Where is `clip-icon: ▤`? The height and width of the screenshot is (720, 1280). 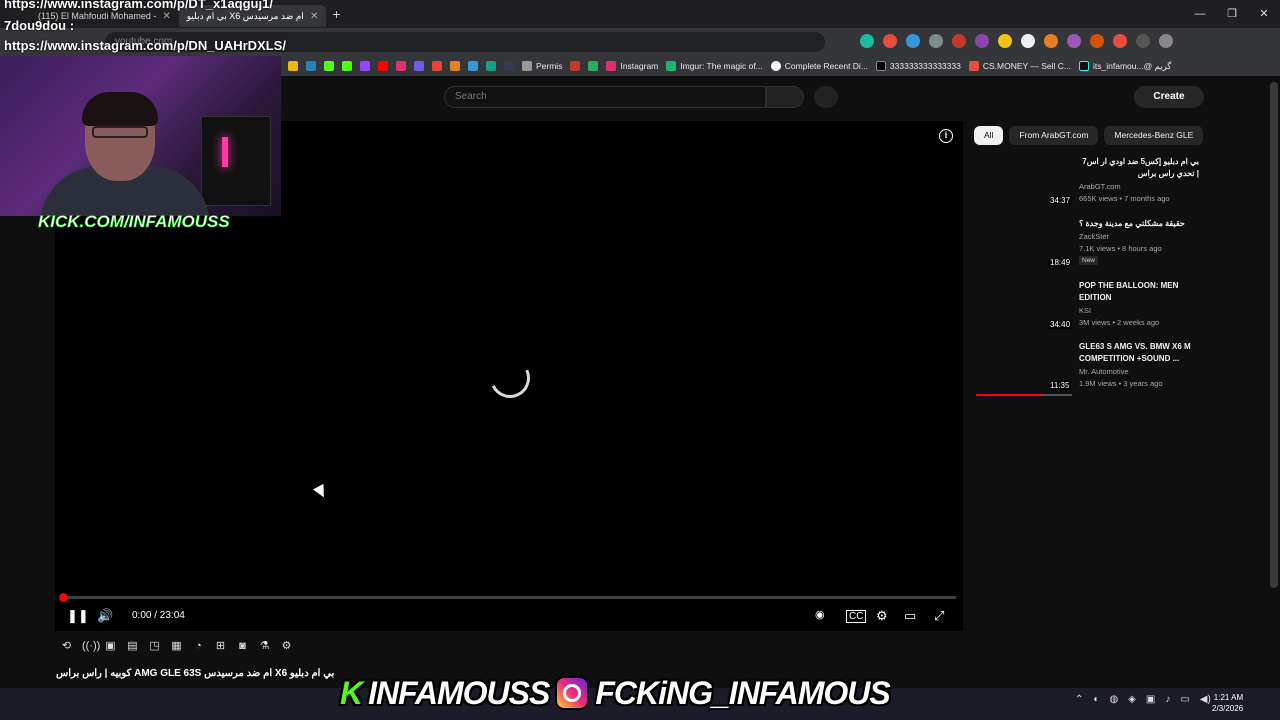
clip-icon: ▤ is located at coordinates (132, 646).